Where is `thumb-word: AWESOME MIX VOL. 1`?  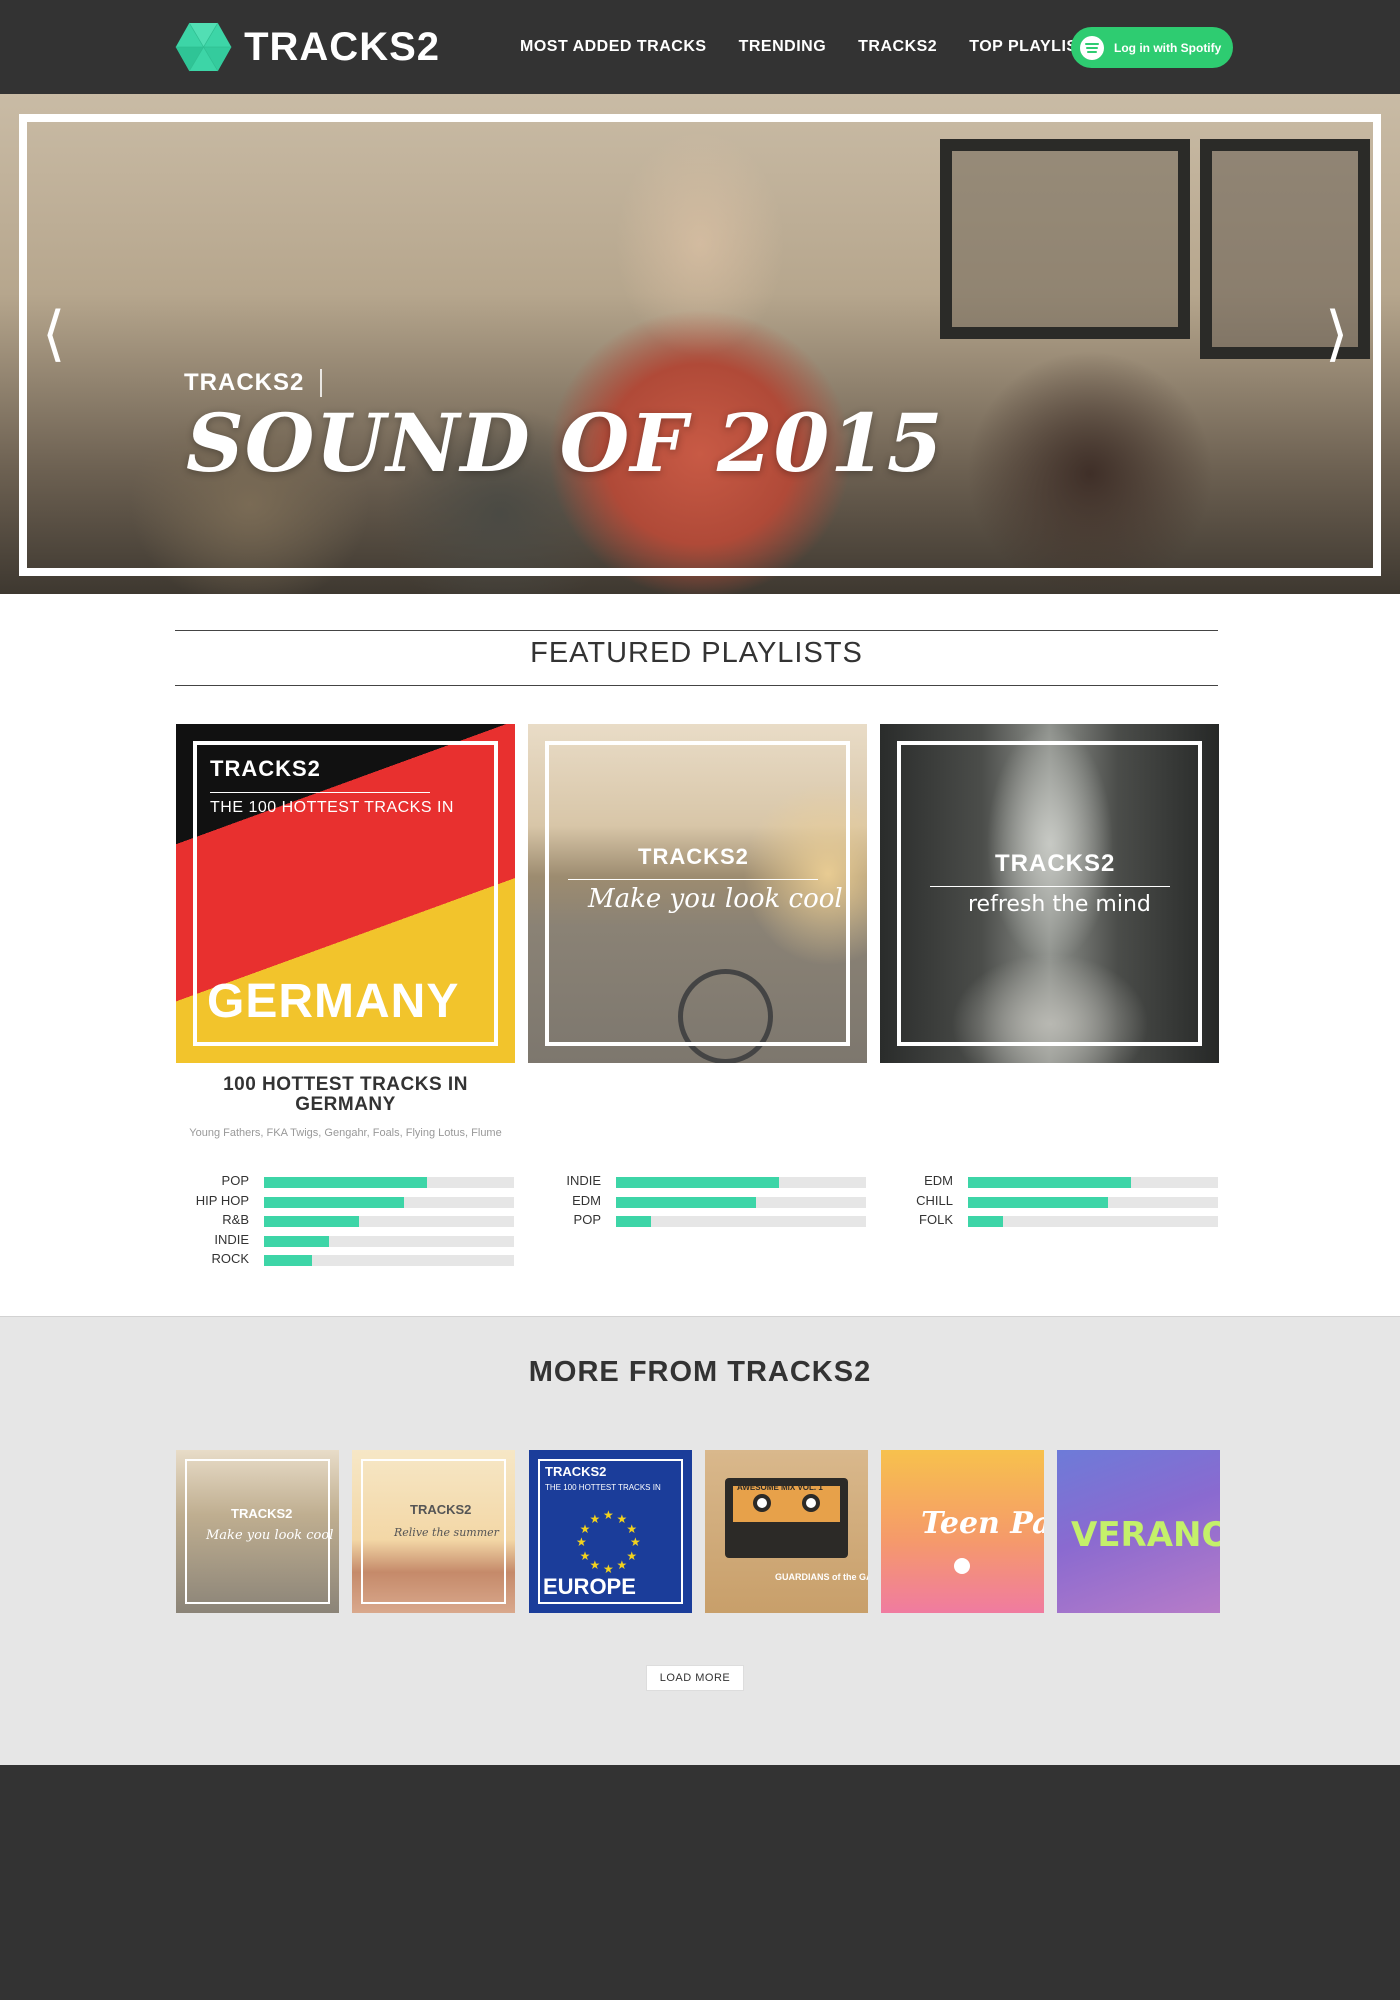 thumb-word: AWESOME MIX VOL. 1 is located at coordinates (780, 1487).